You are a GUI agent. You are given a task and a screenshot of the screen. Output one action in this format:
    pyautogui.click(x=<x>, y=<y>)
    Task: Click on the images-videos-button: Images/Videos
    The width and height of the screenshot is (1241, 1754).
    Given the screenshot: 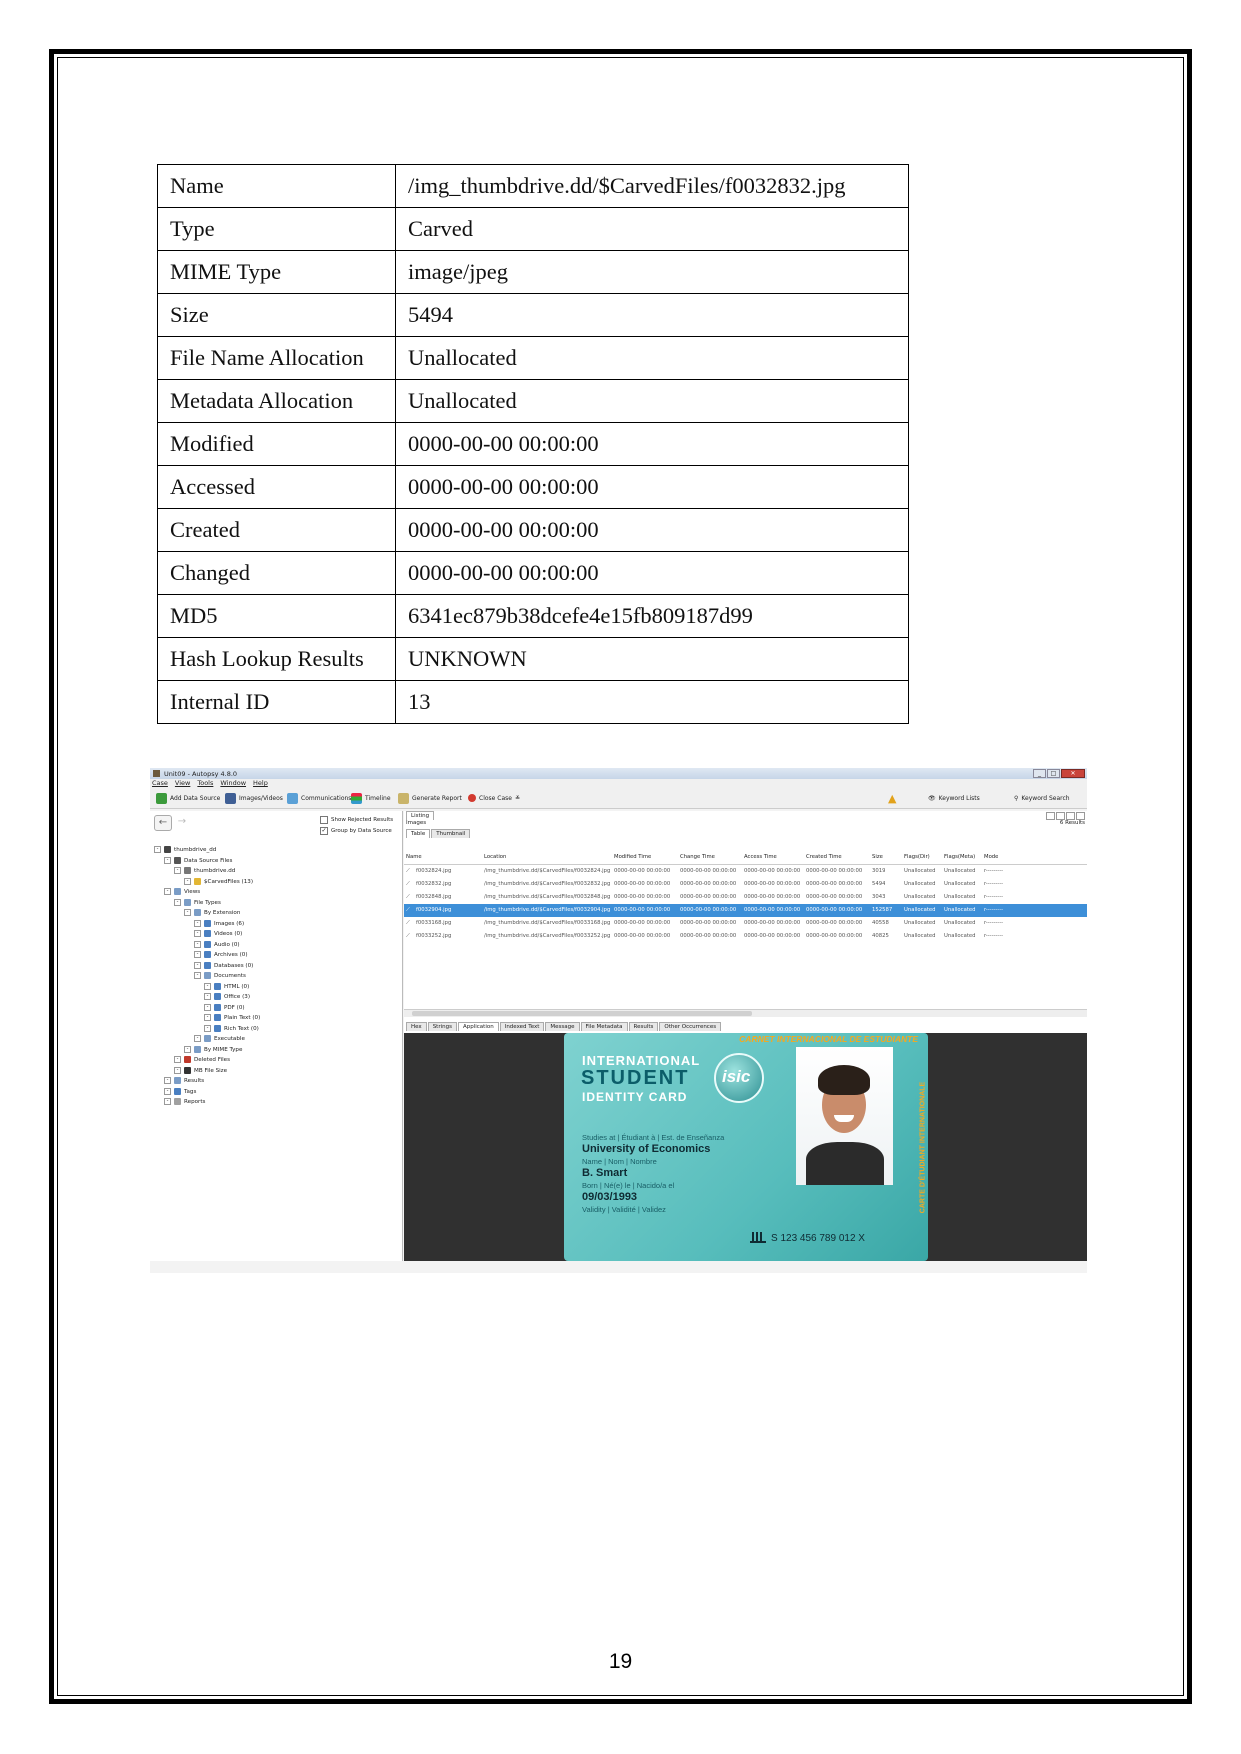 What is the action you would take?
    pyautogui.click(x=254, y=798)
    